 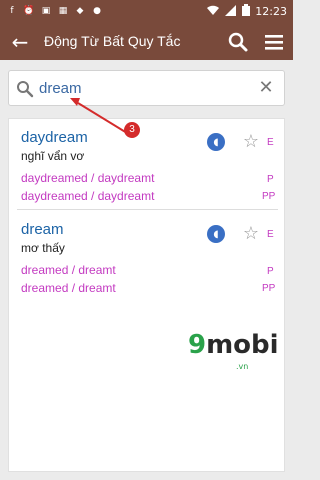 I want to click on status-bar: f ⏰ ▣ ▦ ◆ ● 12:23, so click(x=146, y=12).